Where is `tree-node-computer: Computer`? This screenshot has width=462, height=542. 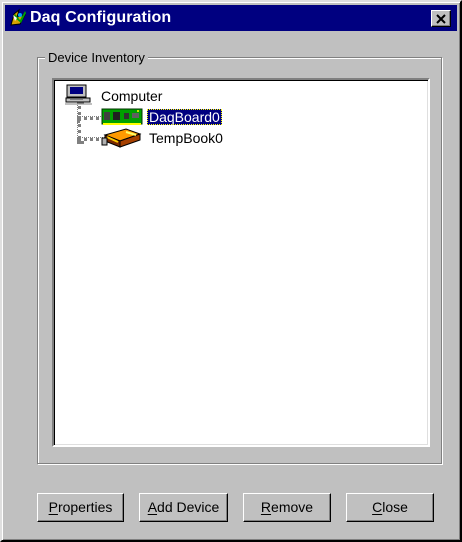 tree-node-computer: Computer is located at coordinates (129, 92).